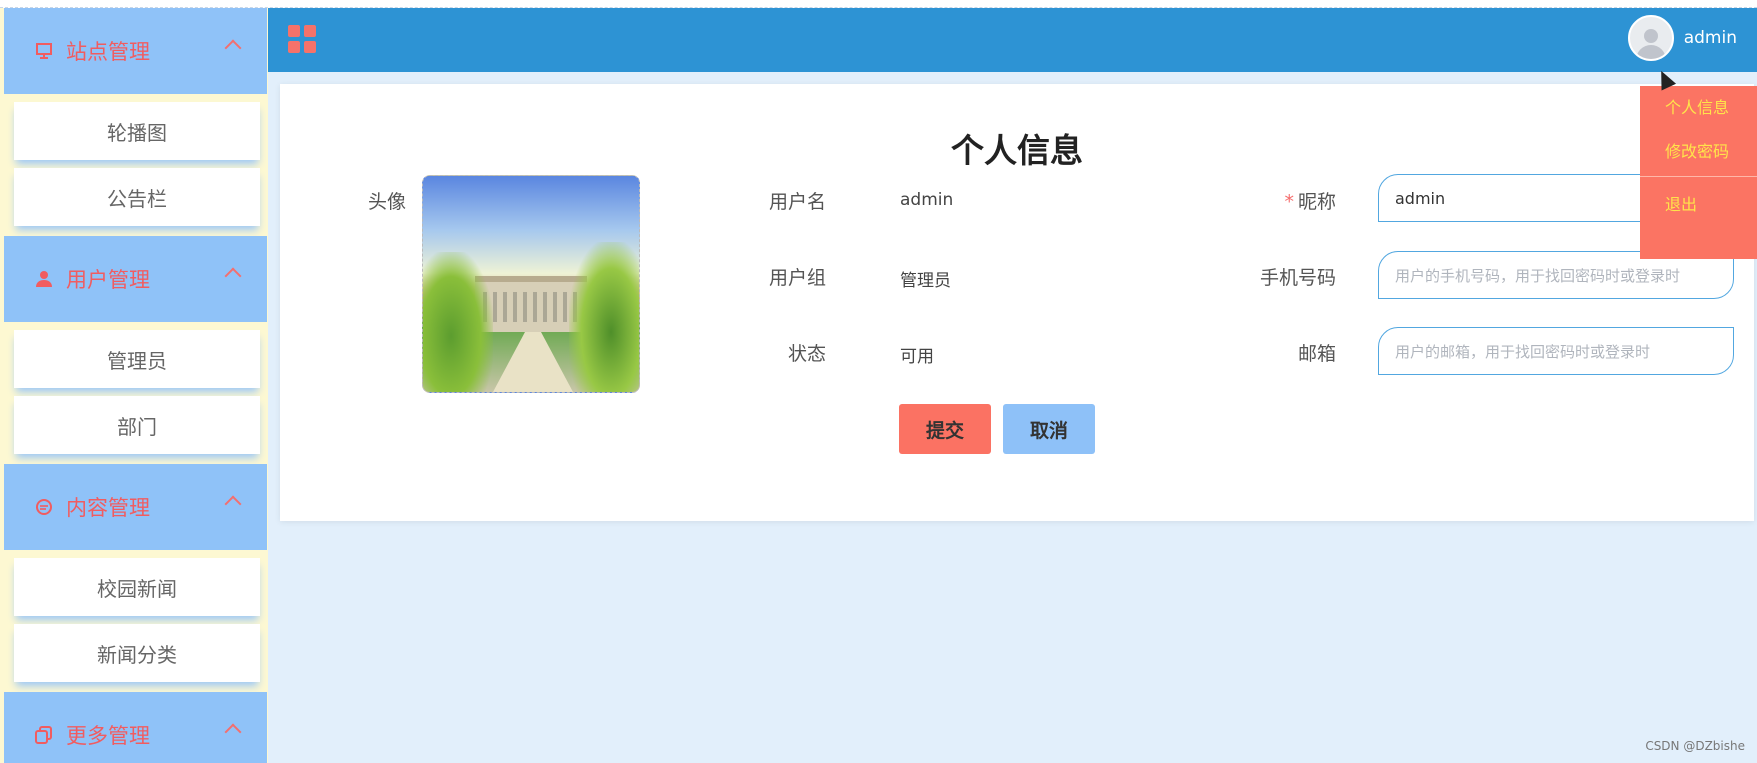  Describe the element at coordinates (1710, 38) in the screenshot. I see `header-username: admin` at that location.